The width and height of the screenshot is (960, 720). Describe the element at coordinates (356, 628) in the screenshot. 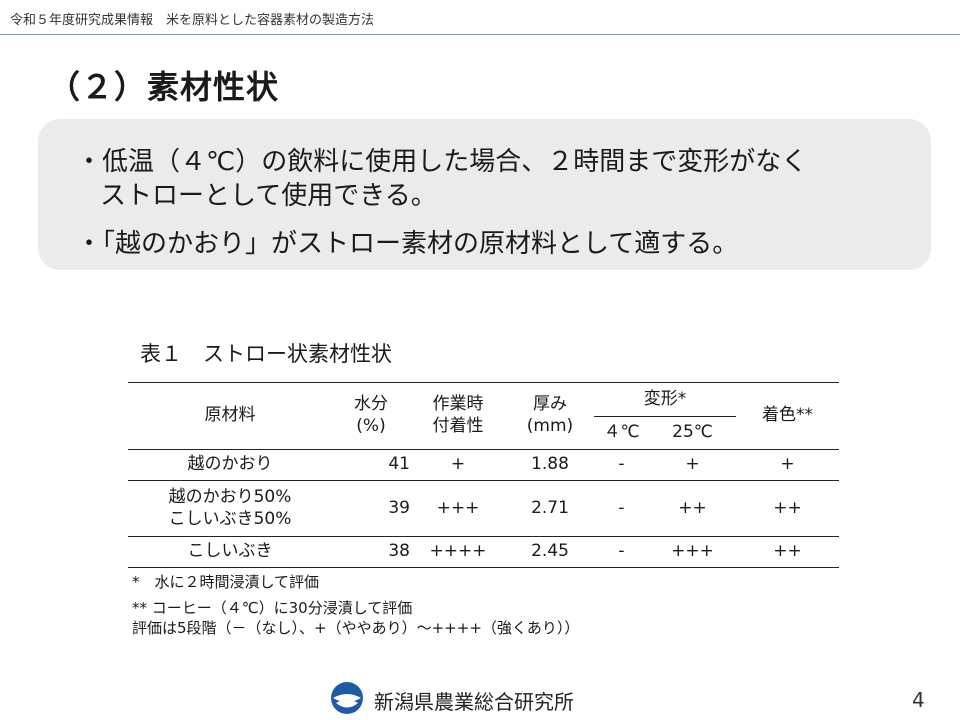

I see `footnote-3: 評価は5段階（－（なし）、+（ややあり）～++++（強くあり））` at that location.